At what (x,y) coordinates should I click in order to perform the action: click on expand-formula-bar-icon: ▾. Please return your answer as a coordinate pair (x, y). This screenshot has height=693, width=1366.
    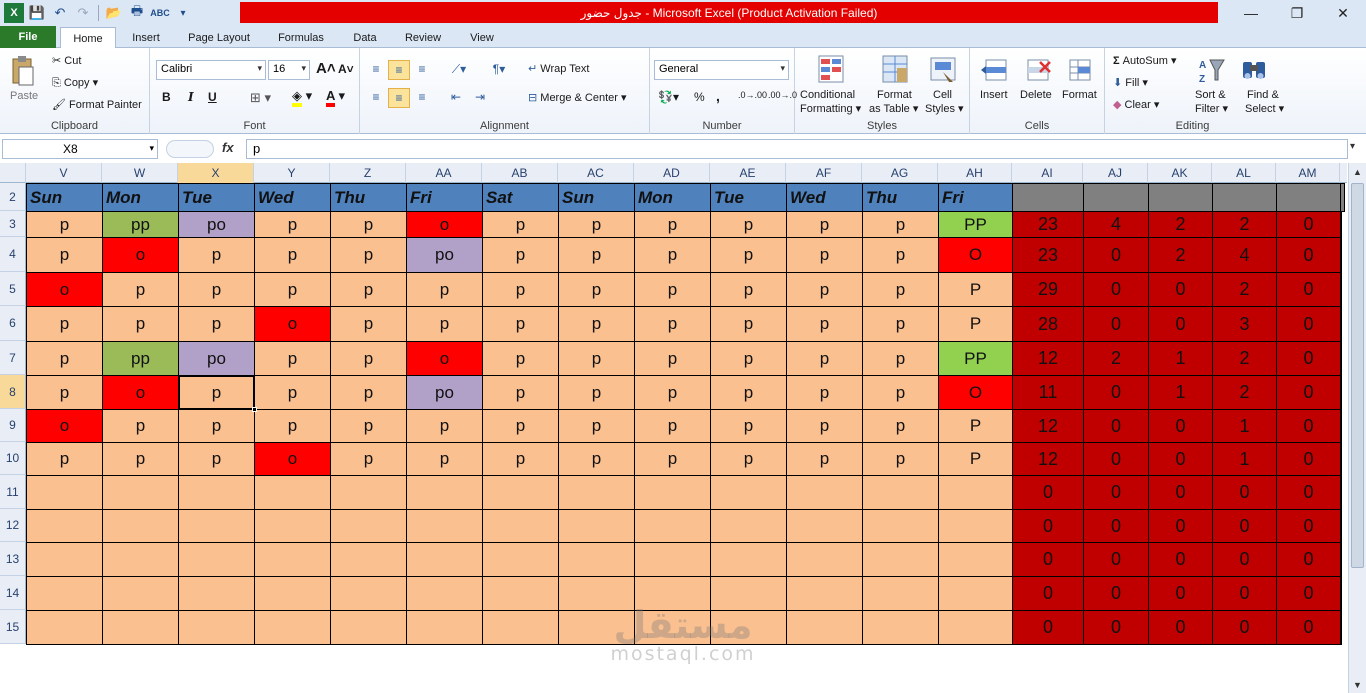
    Looking at the image, I should click on (1352, 146).